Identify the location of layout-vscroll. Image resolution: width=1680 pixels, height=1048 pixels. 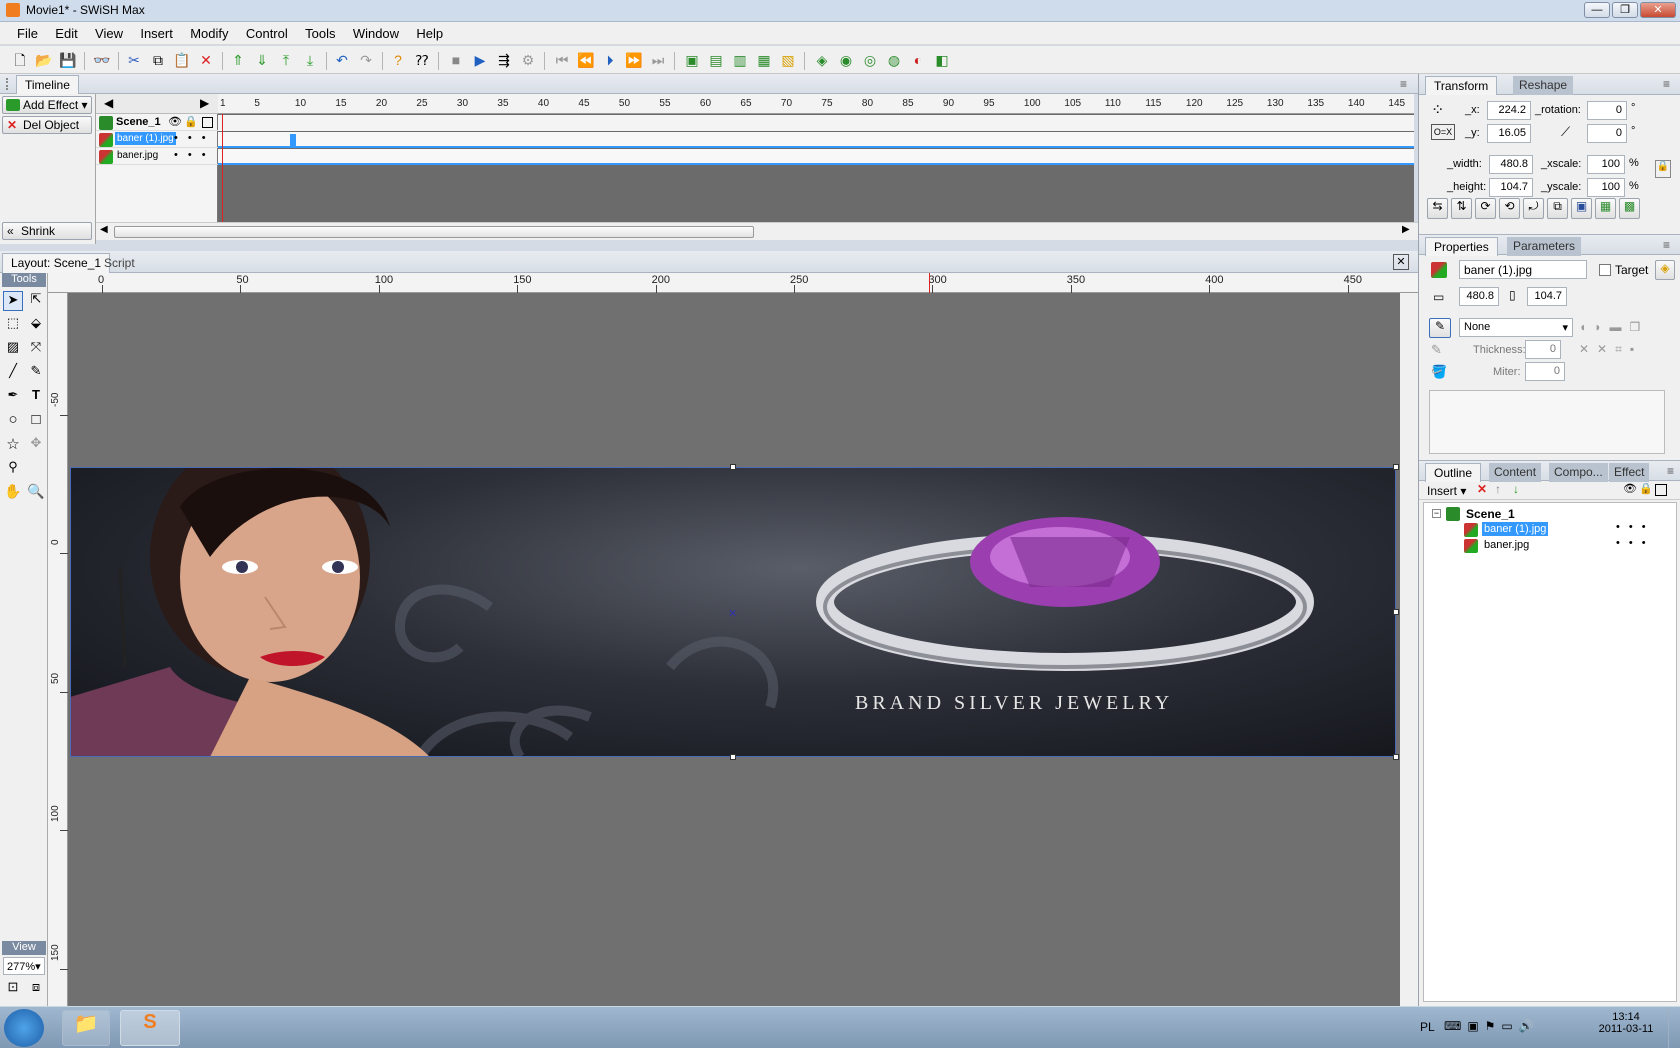
(1409, 649).